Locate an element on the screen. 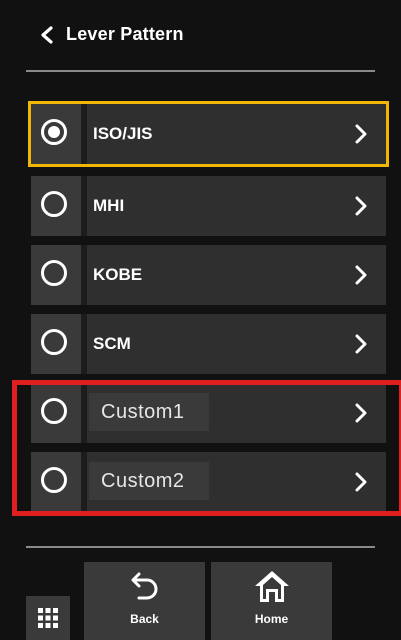 This screenshot has height=640, width=401. option-custom2: Custom2 is located at coordinates (208, 482).